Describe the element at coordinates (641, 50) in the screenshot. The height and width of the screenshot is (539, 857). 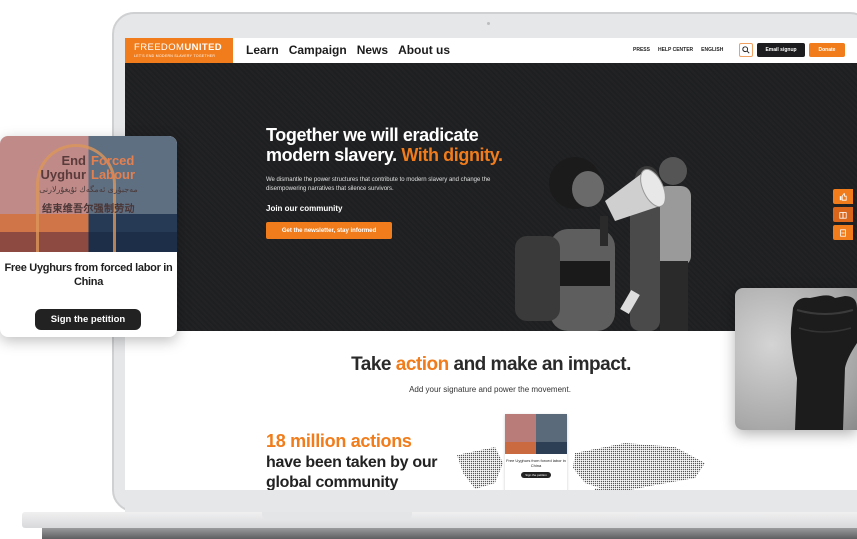
I see `util-link-press: PRESS` at that location.